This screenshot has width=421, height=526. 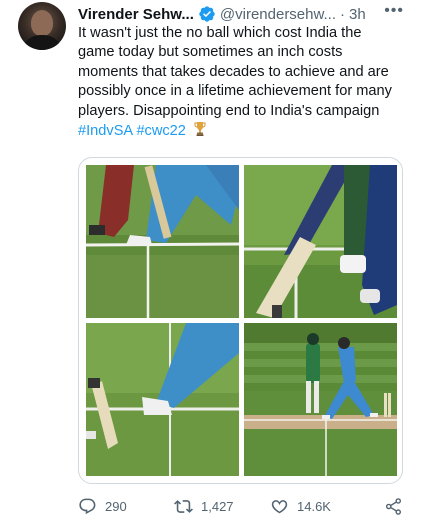 I want to click on tweet-text-line: game today but sometimes an inch costs, so click(x=210, y=52).